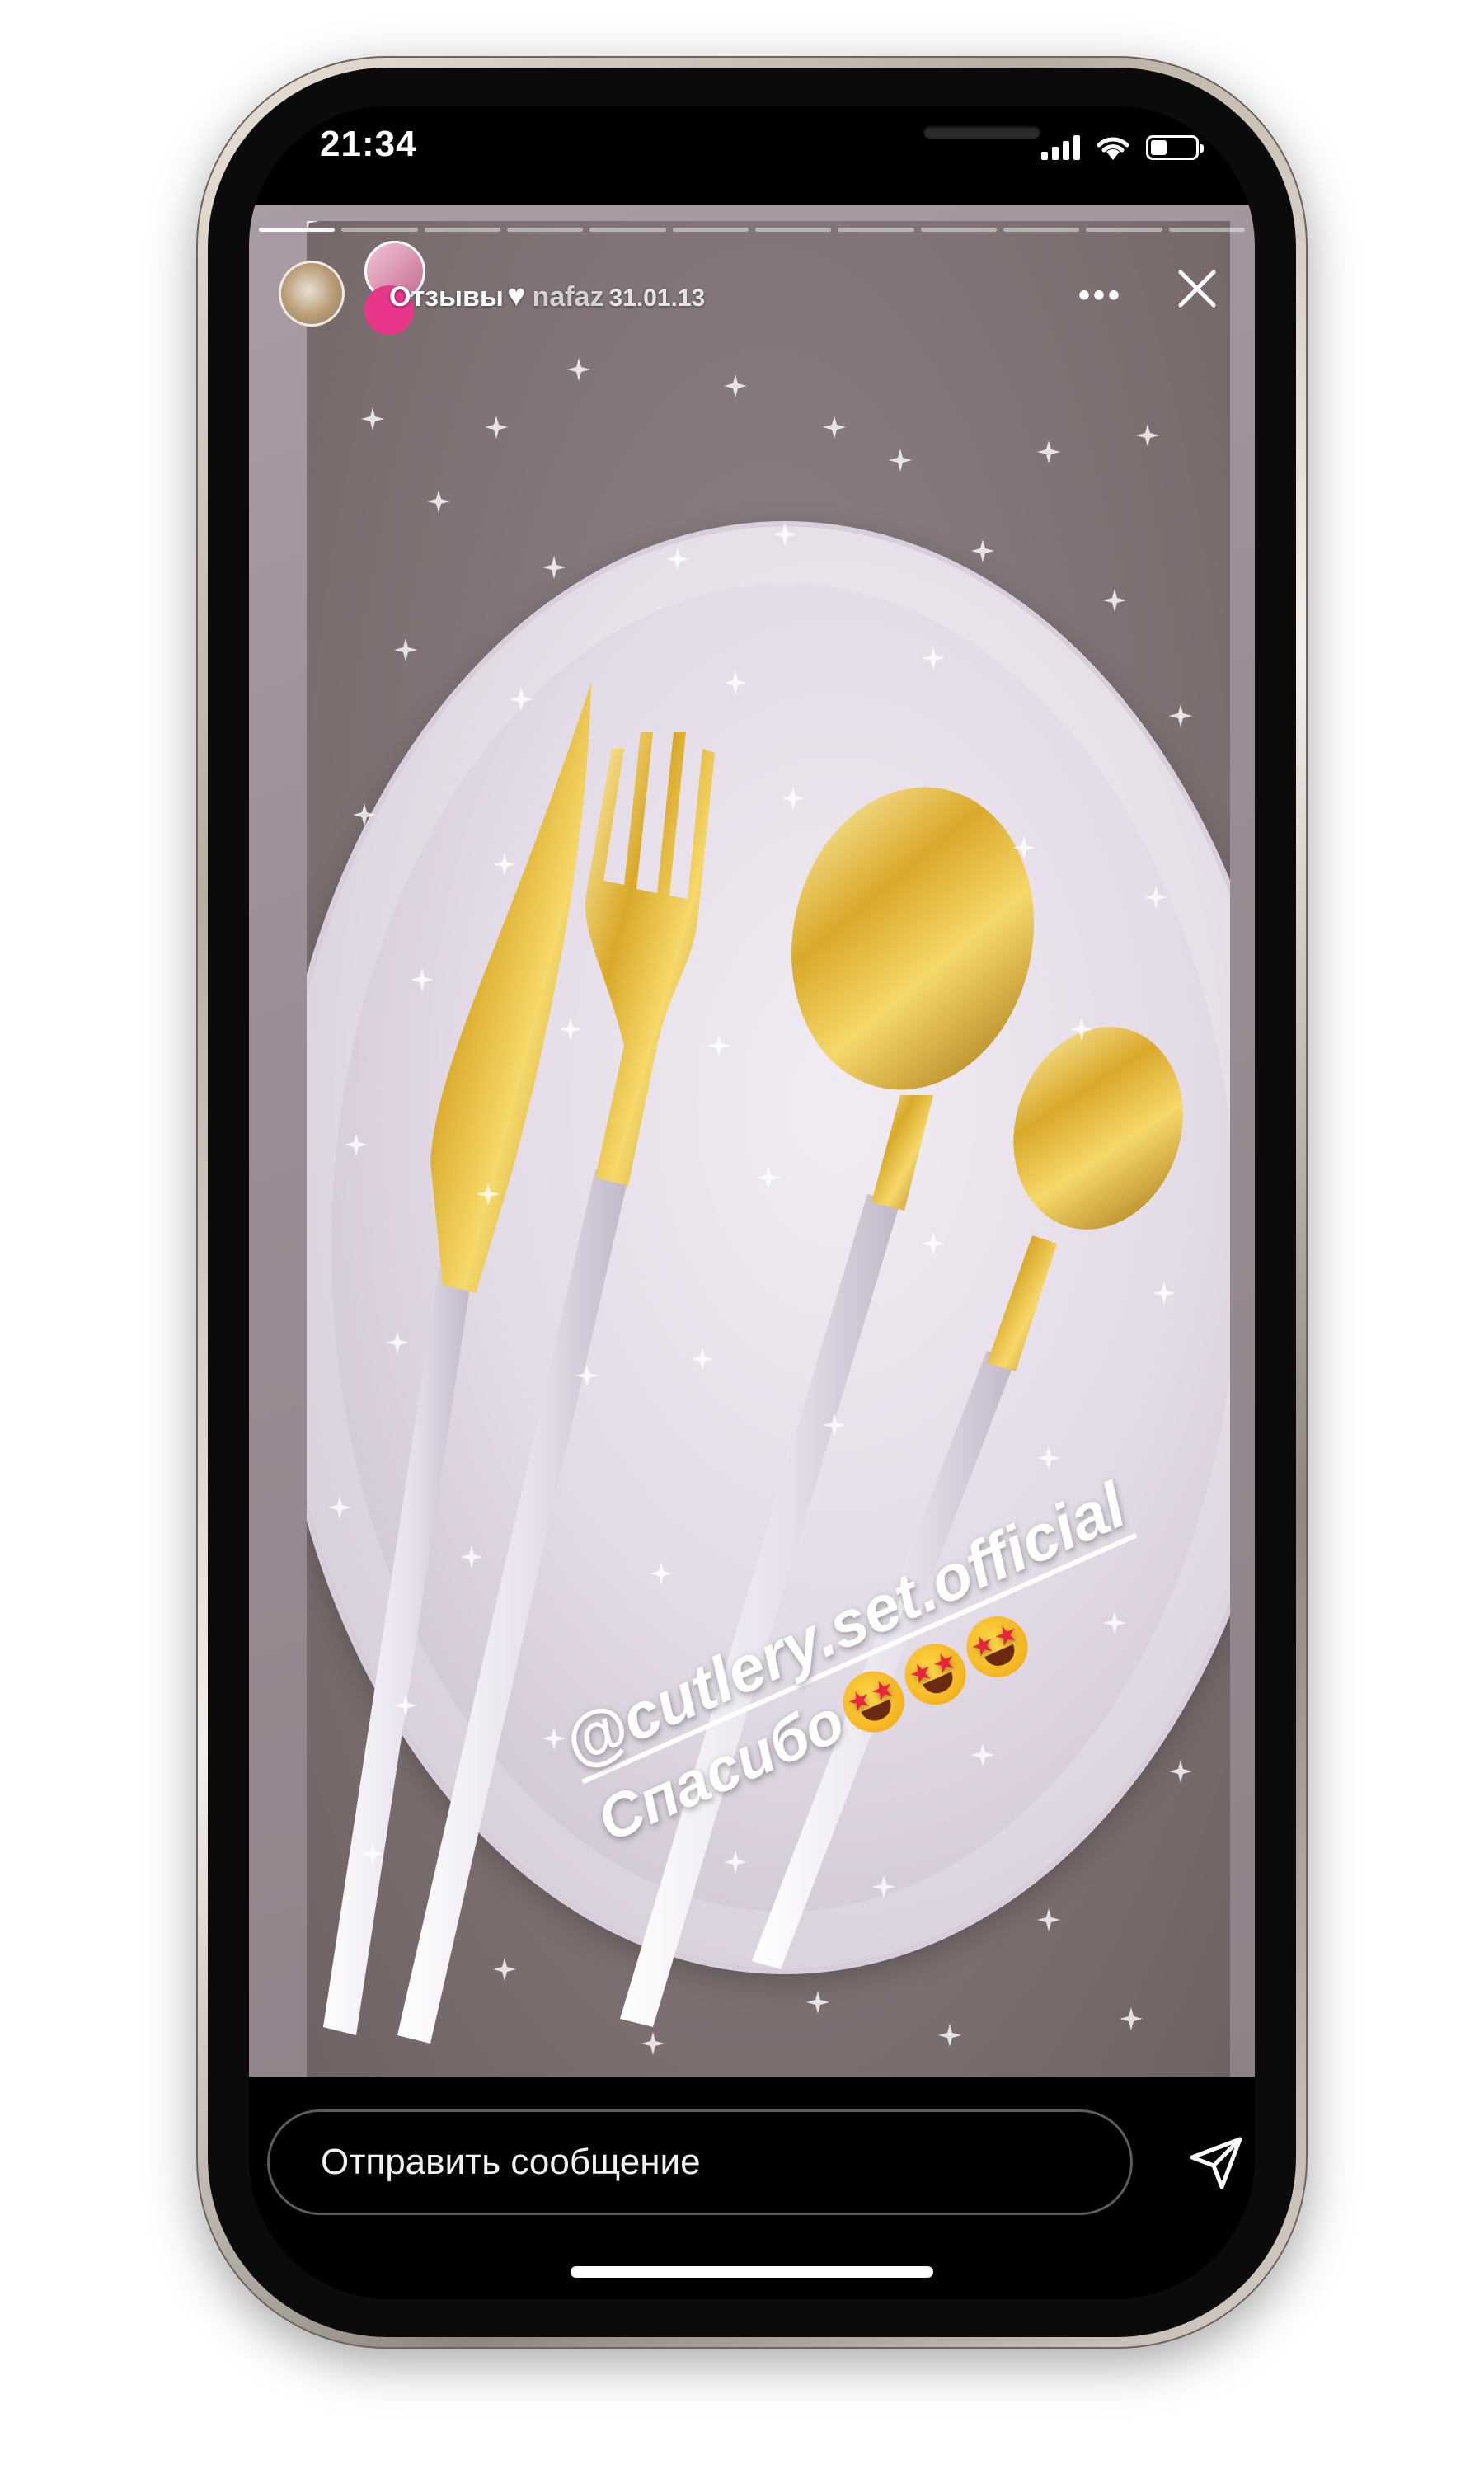 The image size is (1484, 2474). Describe the element at coordinates (752, 2272) in the screenshot. I see `home-indicator` at that location.